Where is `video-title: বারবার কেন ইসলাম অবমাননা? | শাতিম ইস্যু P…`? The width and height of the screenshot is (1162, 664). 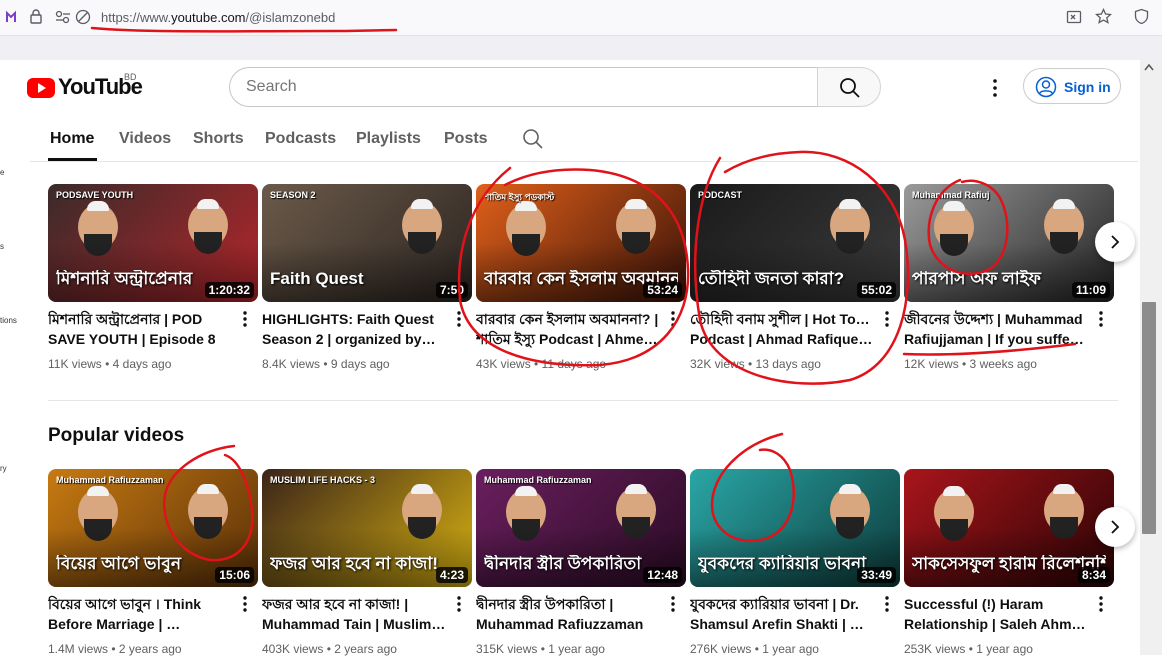
video-title: বারবার কেন ইসলাম অবমাননা? | শাতিম ইস্যু P… is located at coordinates (568, 329).